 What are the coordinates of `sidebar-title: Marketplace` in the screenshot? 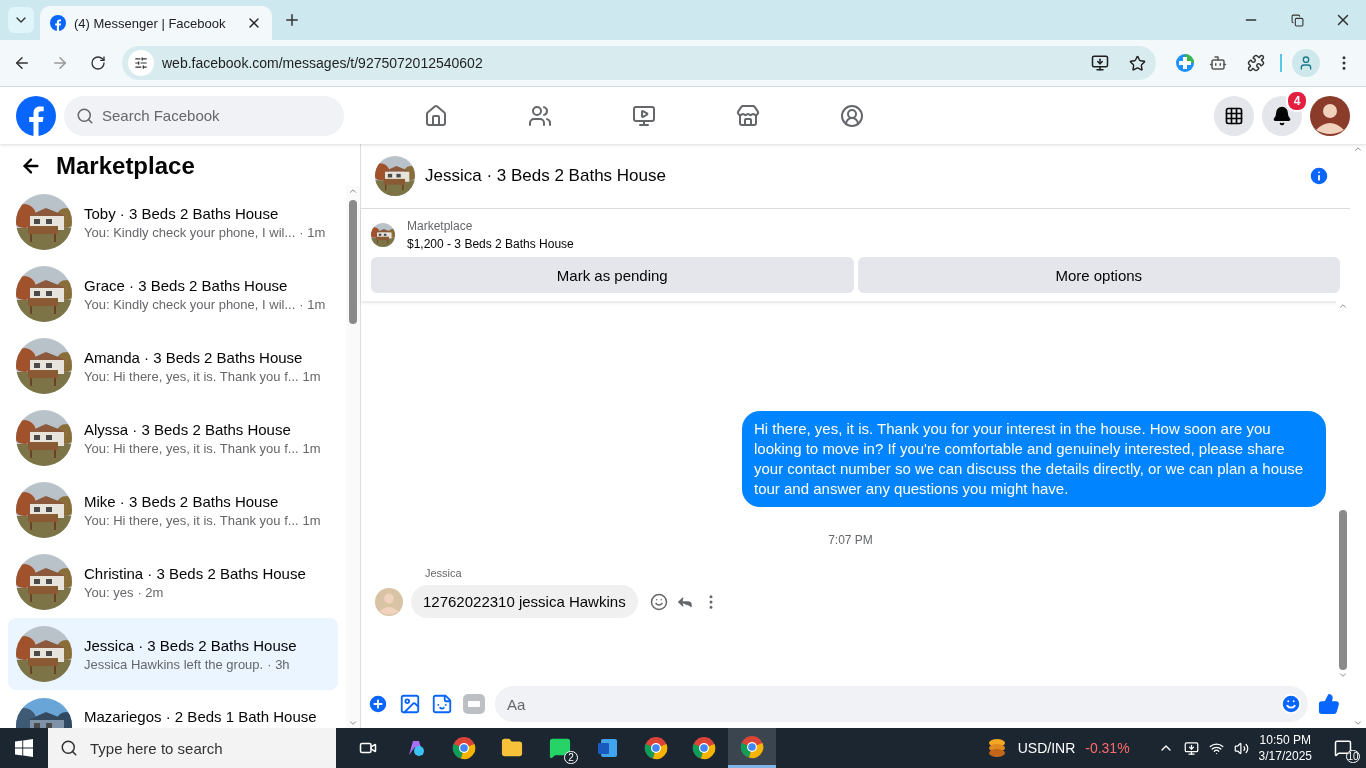 It's located at (125, 166).